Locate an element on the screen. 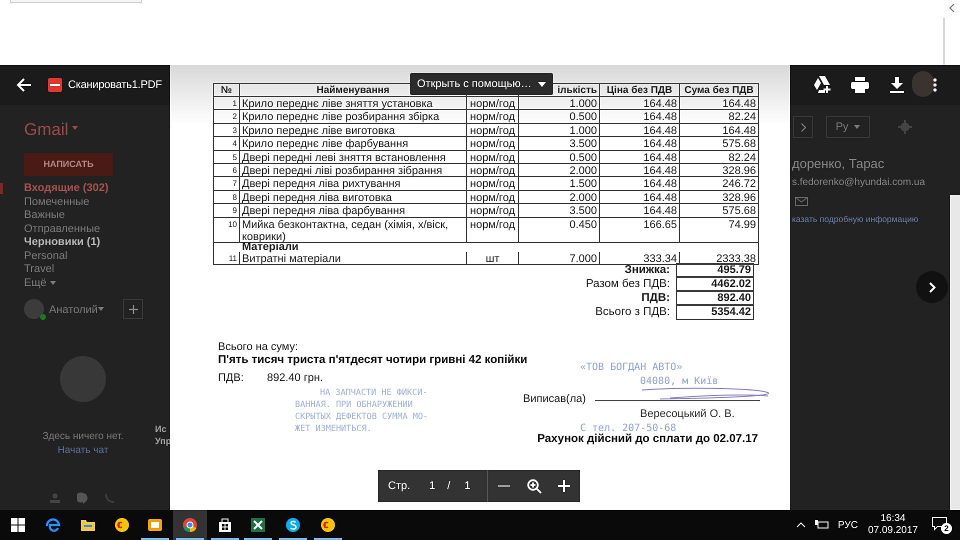 The image size is (960, 540). quantity-cell: 1.500 is located at coordinates (583, 184).